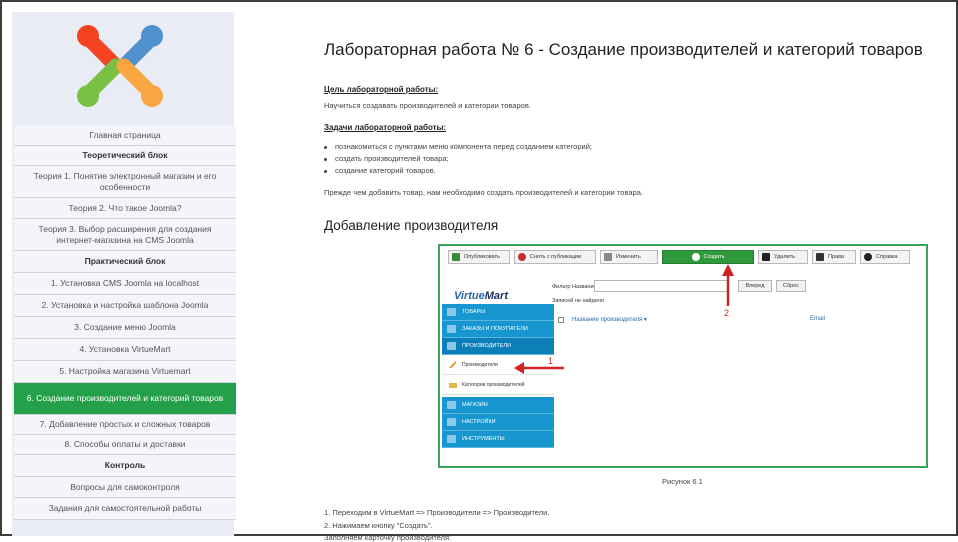 This screenshot has width=958, height=542. I want to click on folder-icon, so click(453, 385).